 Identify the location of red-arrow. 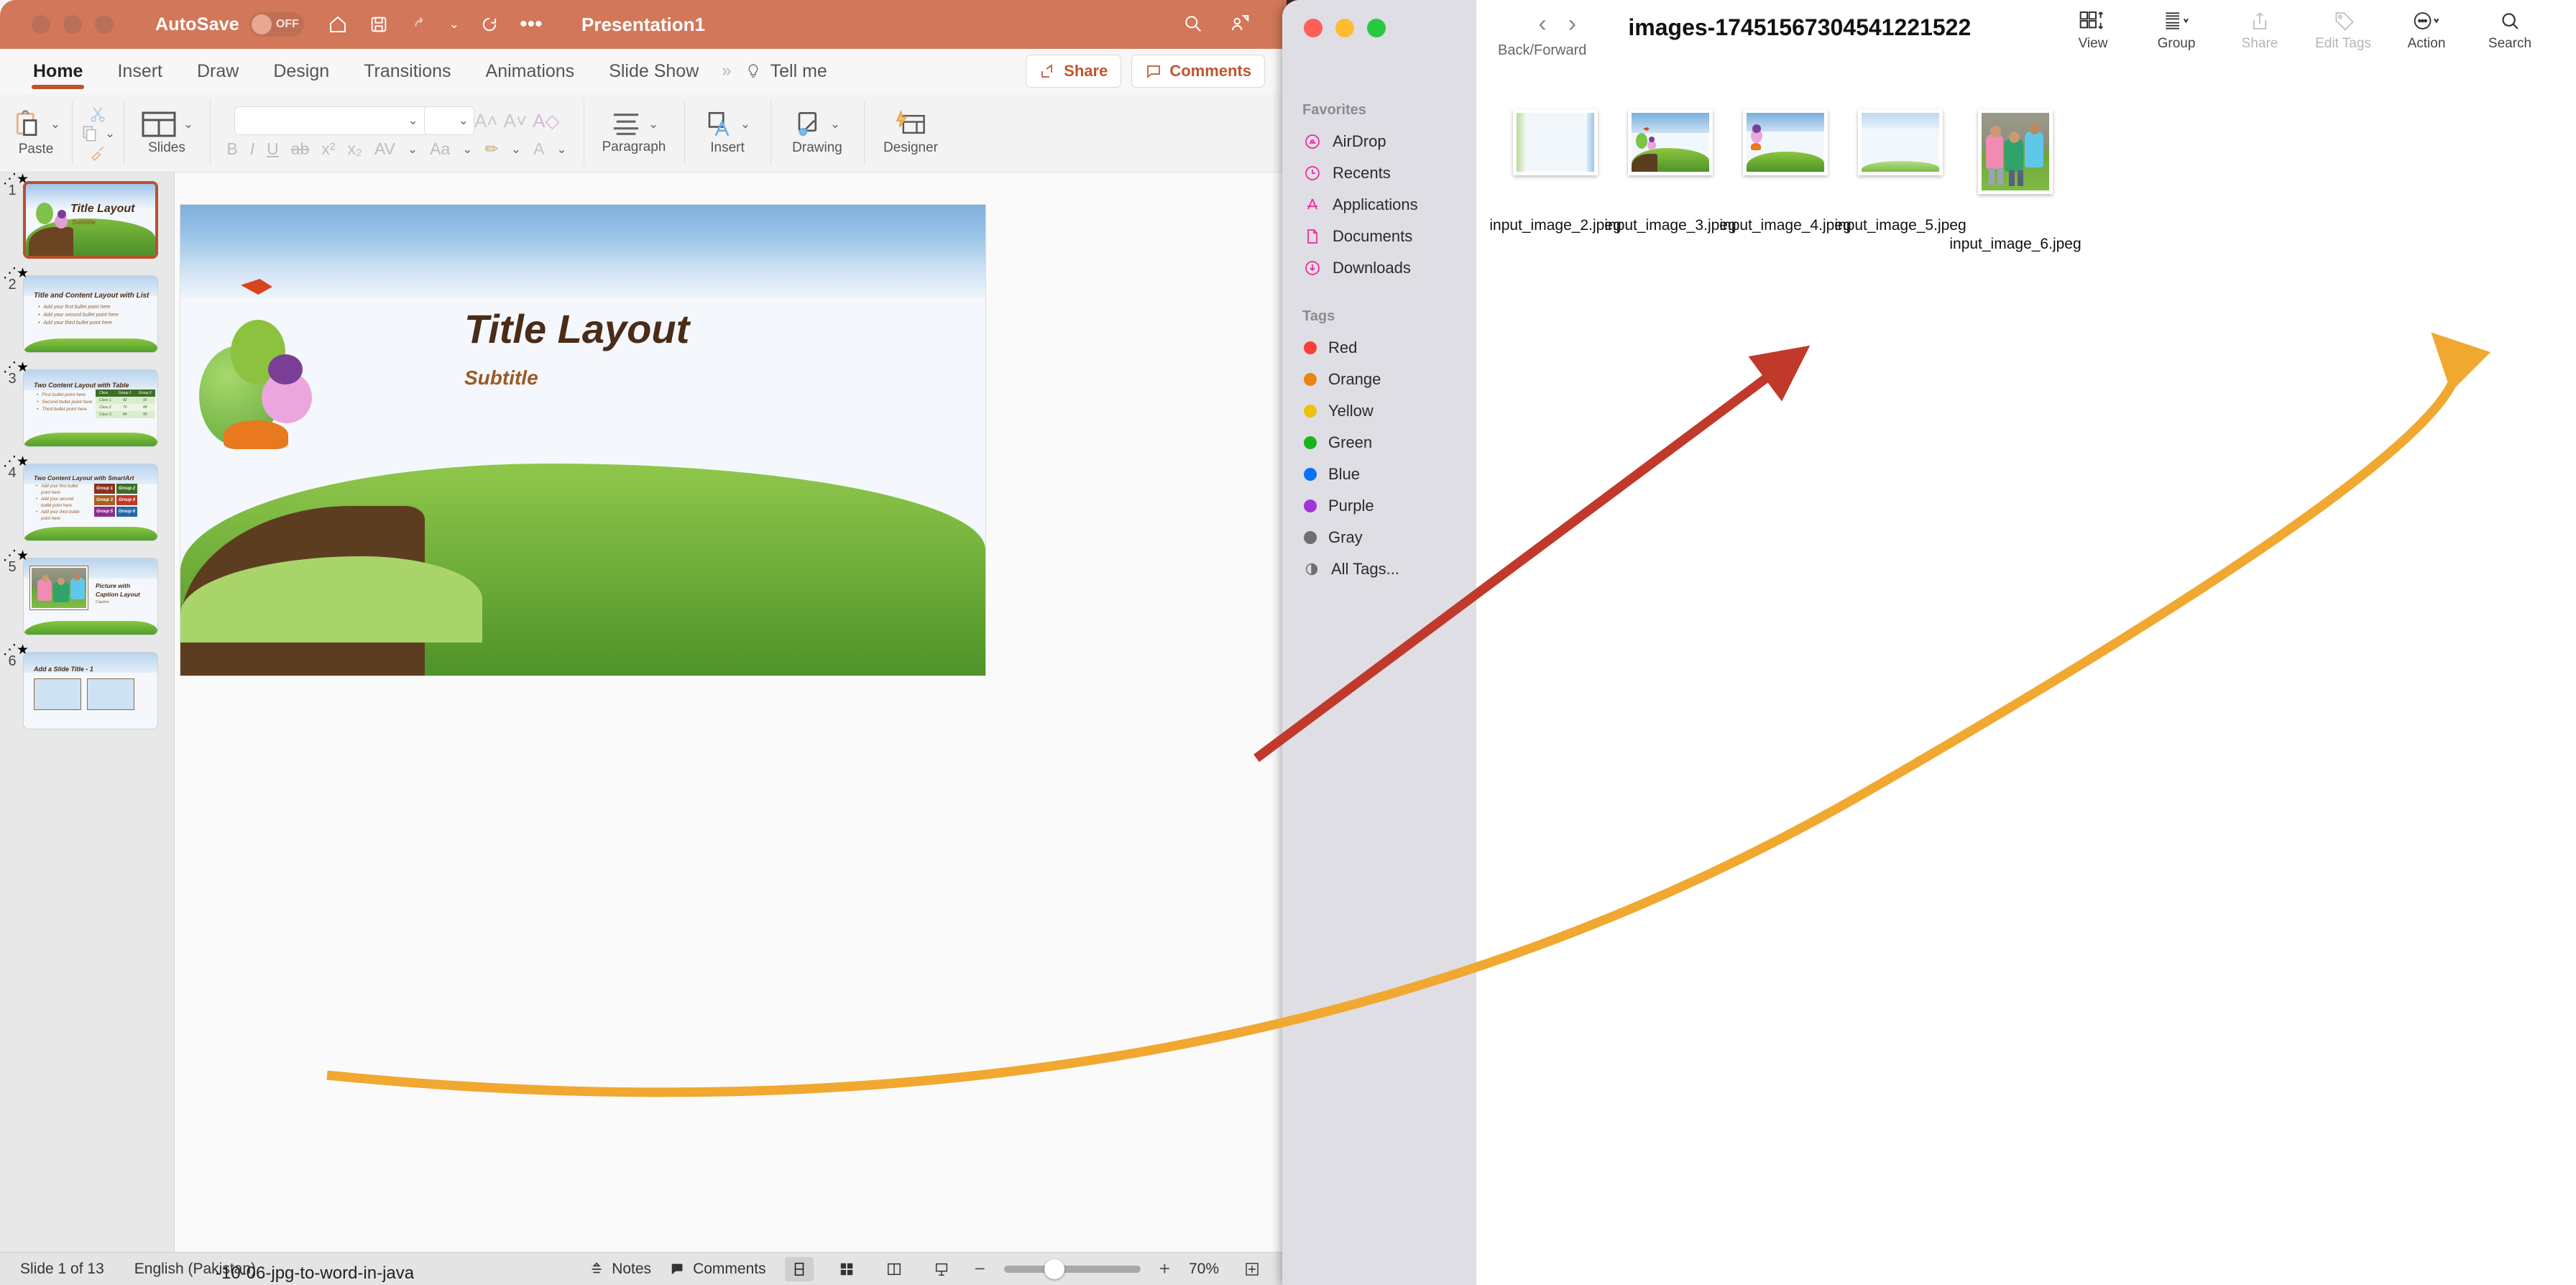
(1532, 554).